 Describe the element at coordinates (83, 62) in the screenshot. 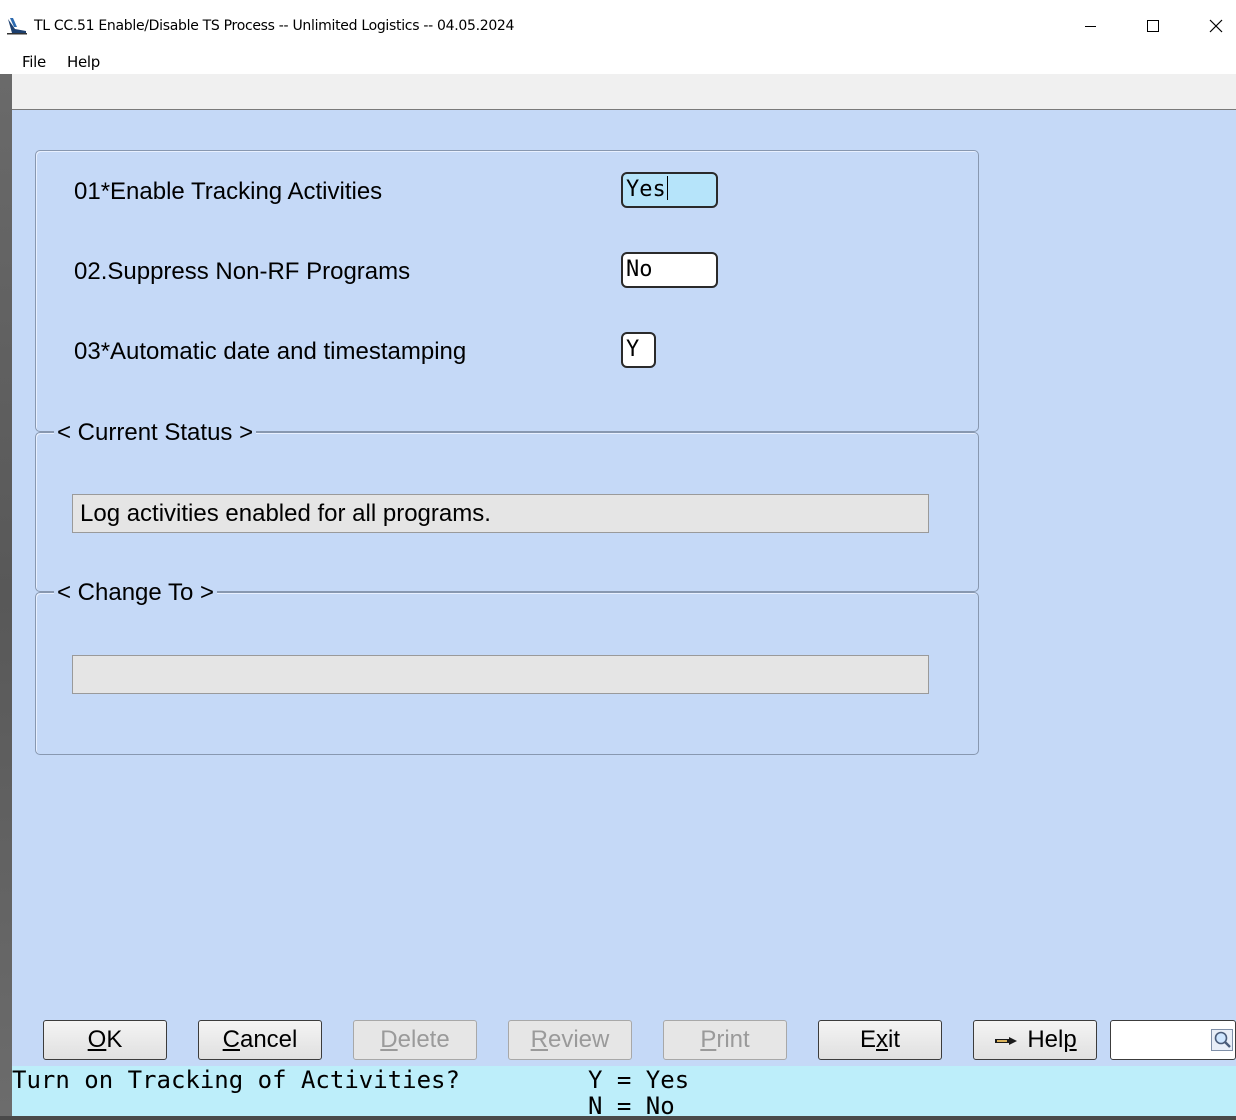

I see `menu-help: Help` at that location.